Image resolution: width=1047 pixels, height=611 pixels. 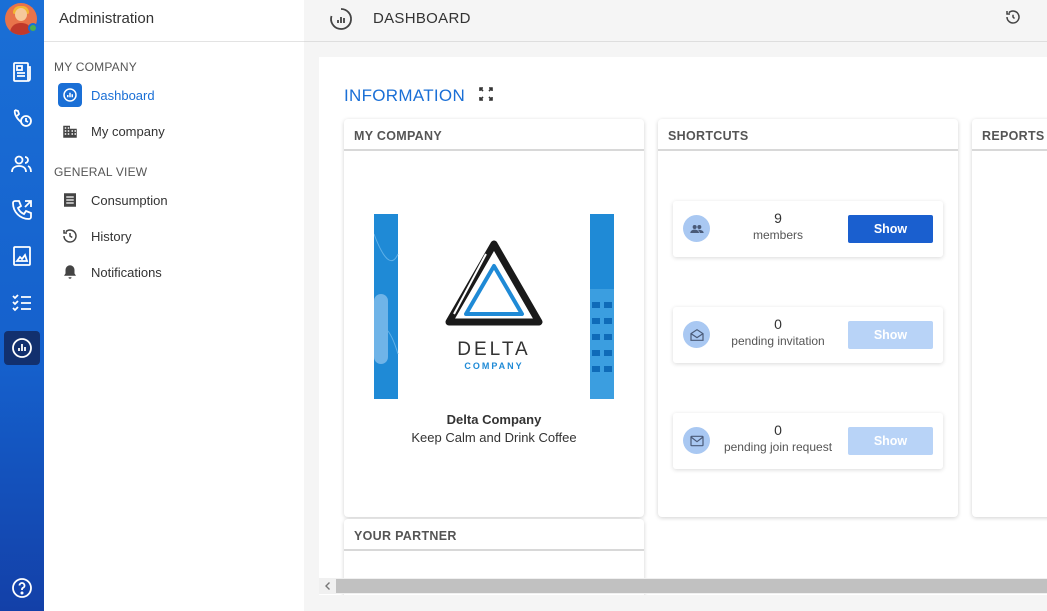 What do you see at coordinates (173, 131) in the screenshot?
I see `sidebar-item-my-company: My company` at bounding box center [173, 131].